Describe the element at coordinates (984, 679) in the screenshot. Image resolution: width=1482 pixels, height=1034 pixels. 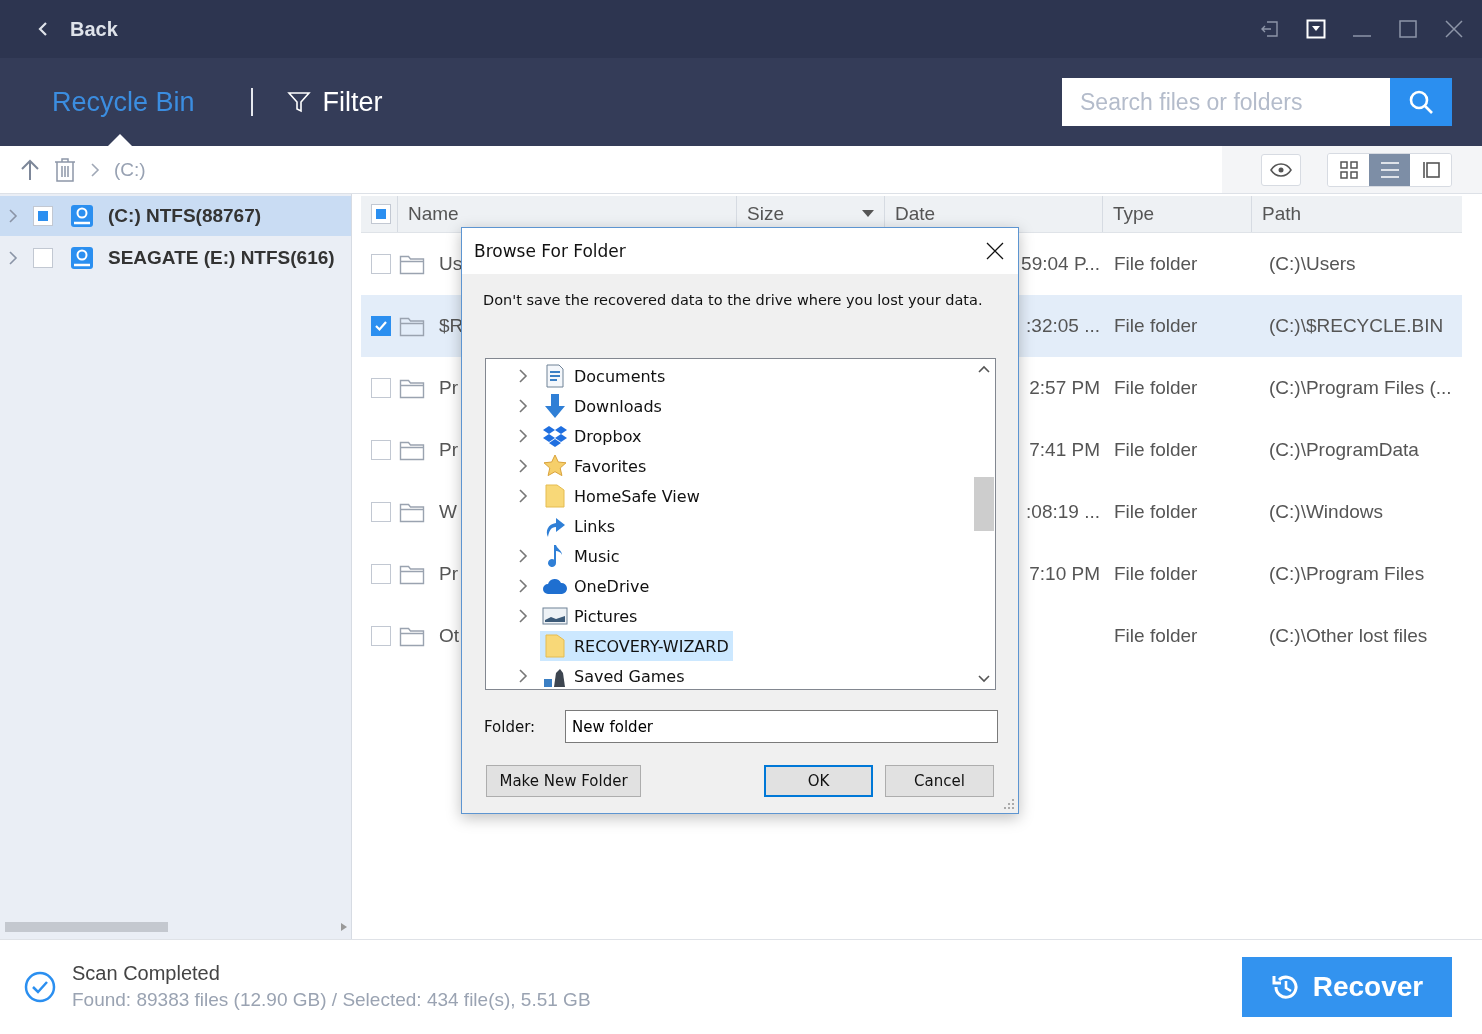
I see `scroll-down-icon` at that location.